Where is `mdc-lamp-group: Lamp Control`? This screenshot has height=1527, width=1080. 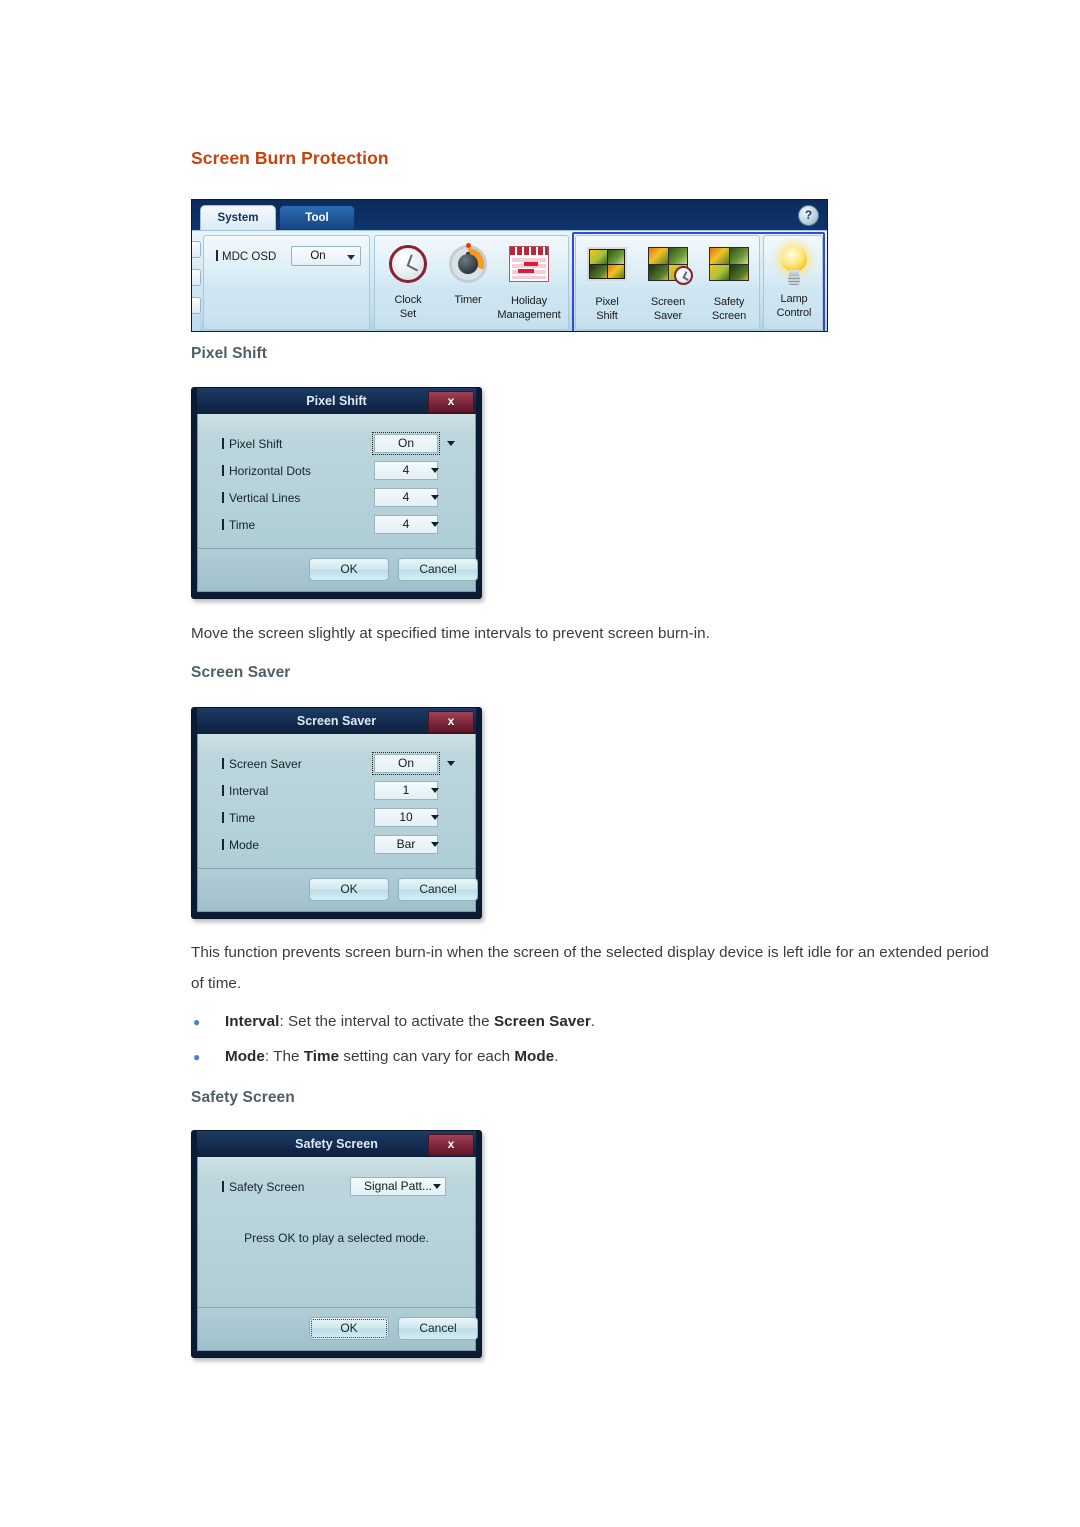 mdc-lamp-group: Lamp Control is located at coordinates (793, 282).